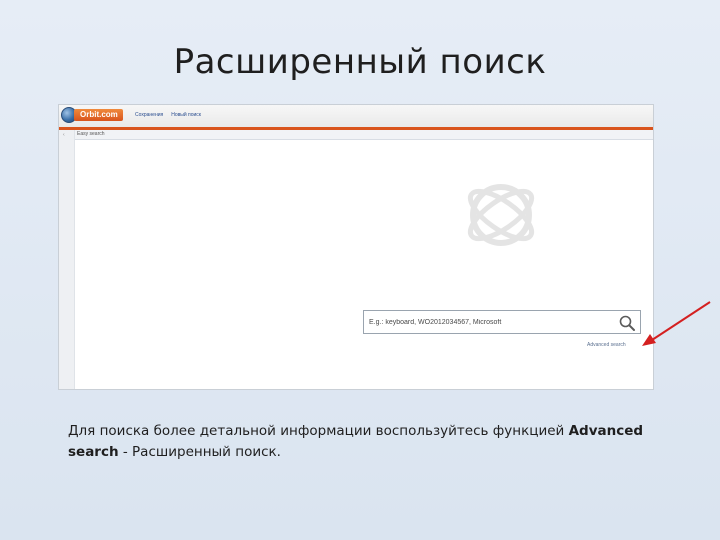 The width and height of the screenshot is (720, 540). Describe the element at coordinates (168, 115) in the screenshot. I see `nav-links: Сохранения Новый поиск` at that location.